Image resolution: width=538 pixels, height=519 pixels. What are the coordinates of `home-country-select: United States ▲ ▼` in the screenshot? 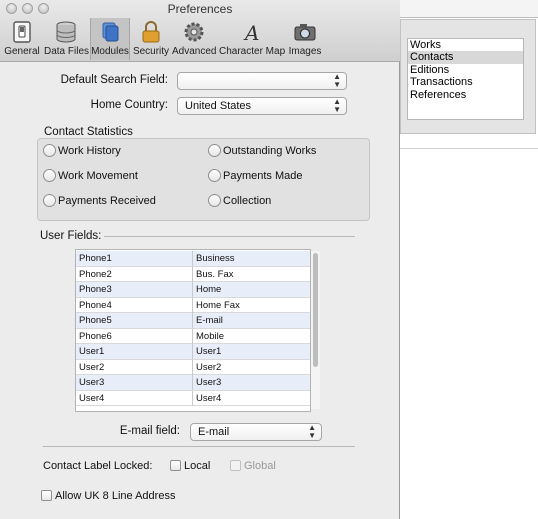 It's located at (262, 106).